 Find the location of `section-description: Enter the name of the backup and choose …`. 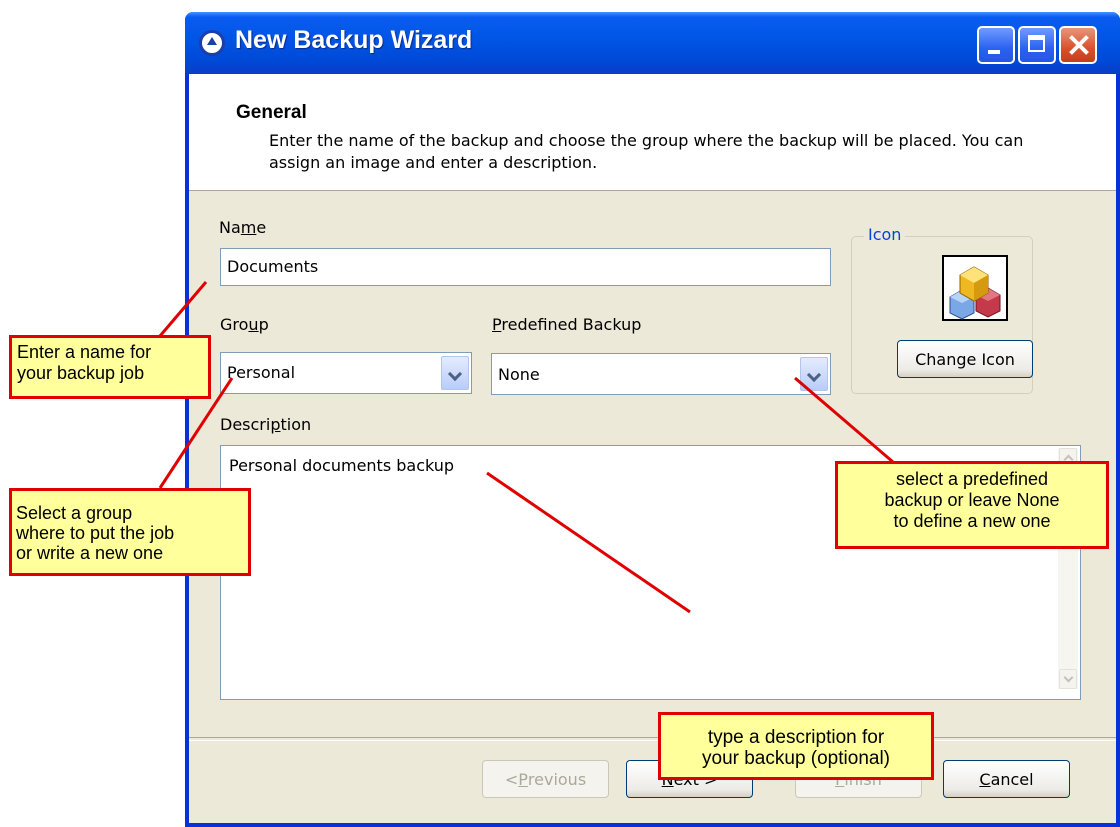

section-description: Enter the name of the backup and choose … is located at coordinates (646, 151).